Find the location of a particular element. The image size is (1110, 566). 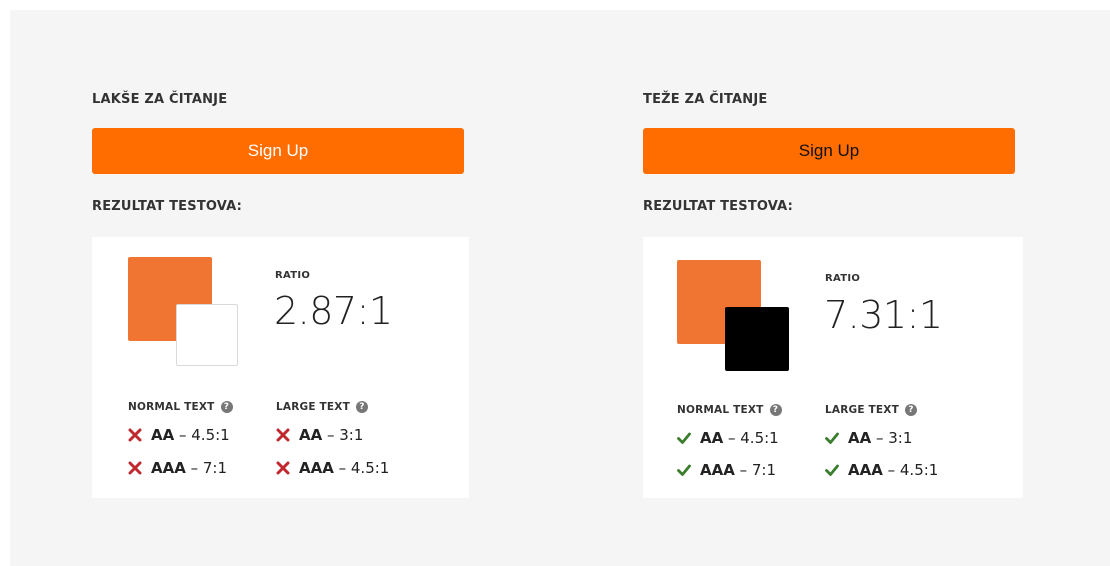

section-heading: TEŽE ZA ČITANJE is located at coordinates (705, 99).